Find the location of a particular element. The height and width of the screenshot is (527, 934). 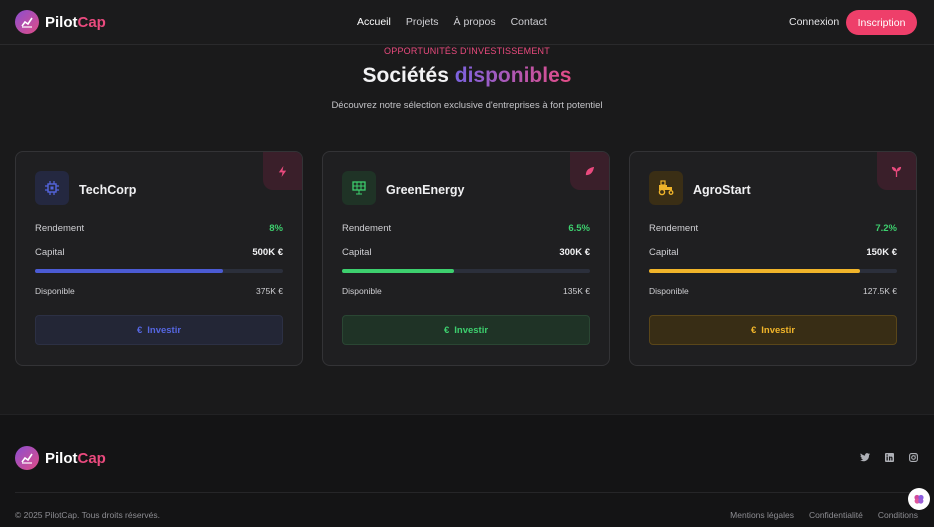

footer-brand-logo: PilotCap is located at coordinates (60, 458).